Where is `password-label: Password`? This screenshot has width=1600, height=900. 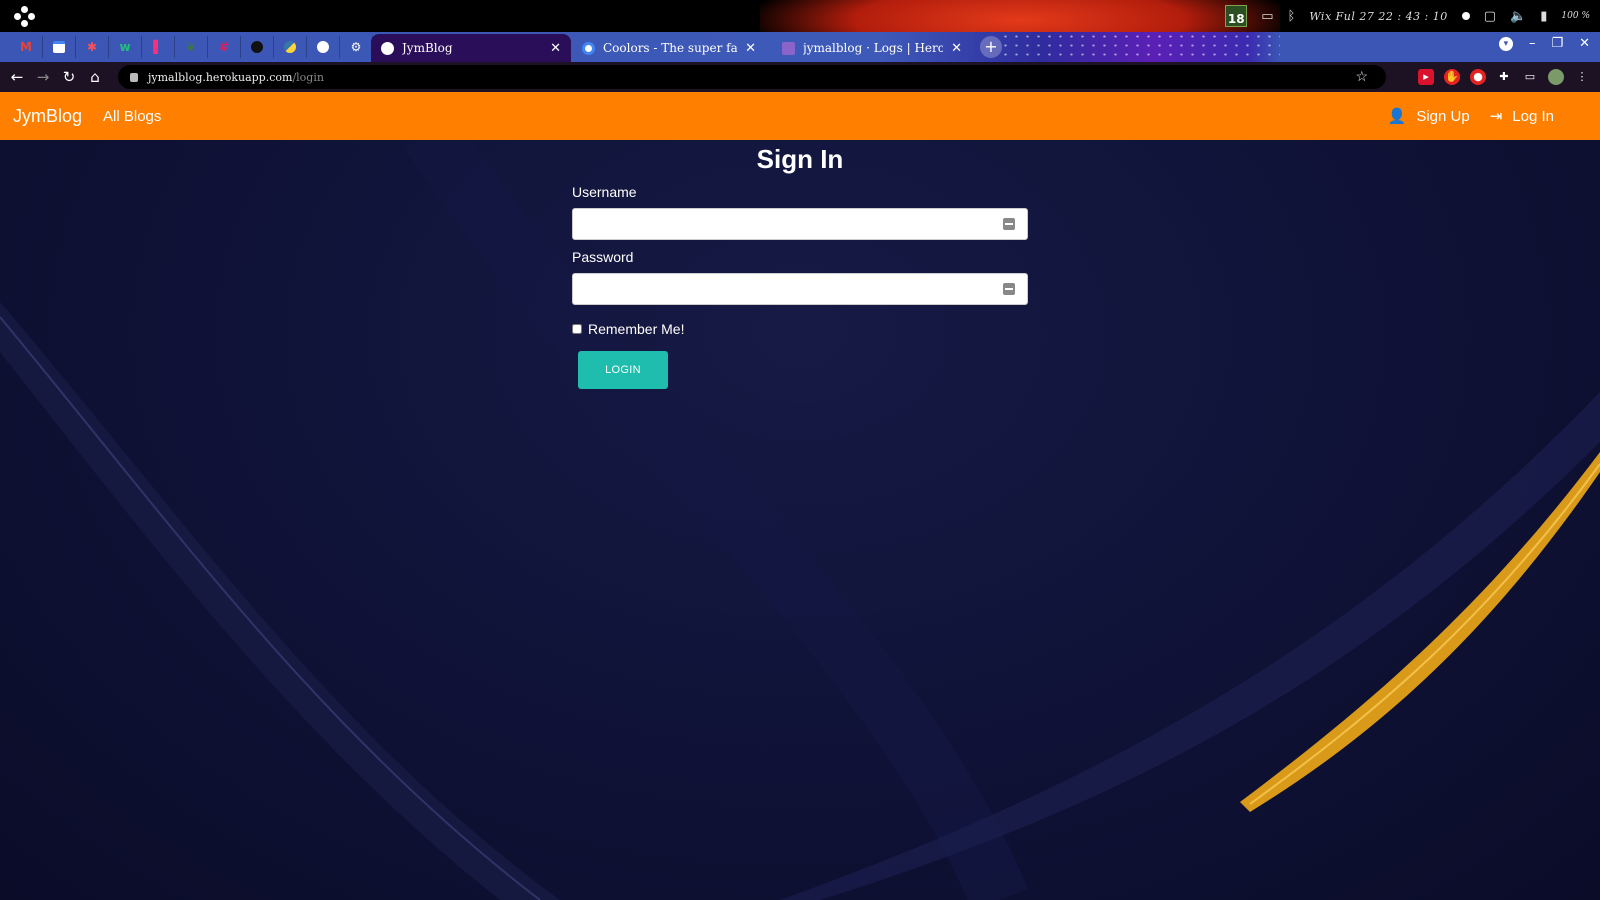
password-label: Password is located at coordinates (603, 257).